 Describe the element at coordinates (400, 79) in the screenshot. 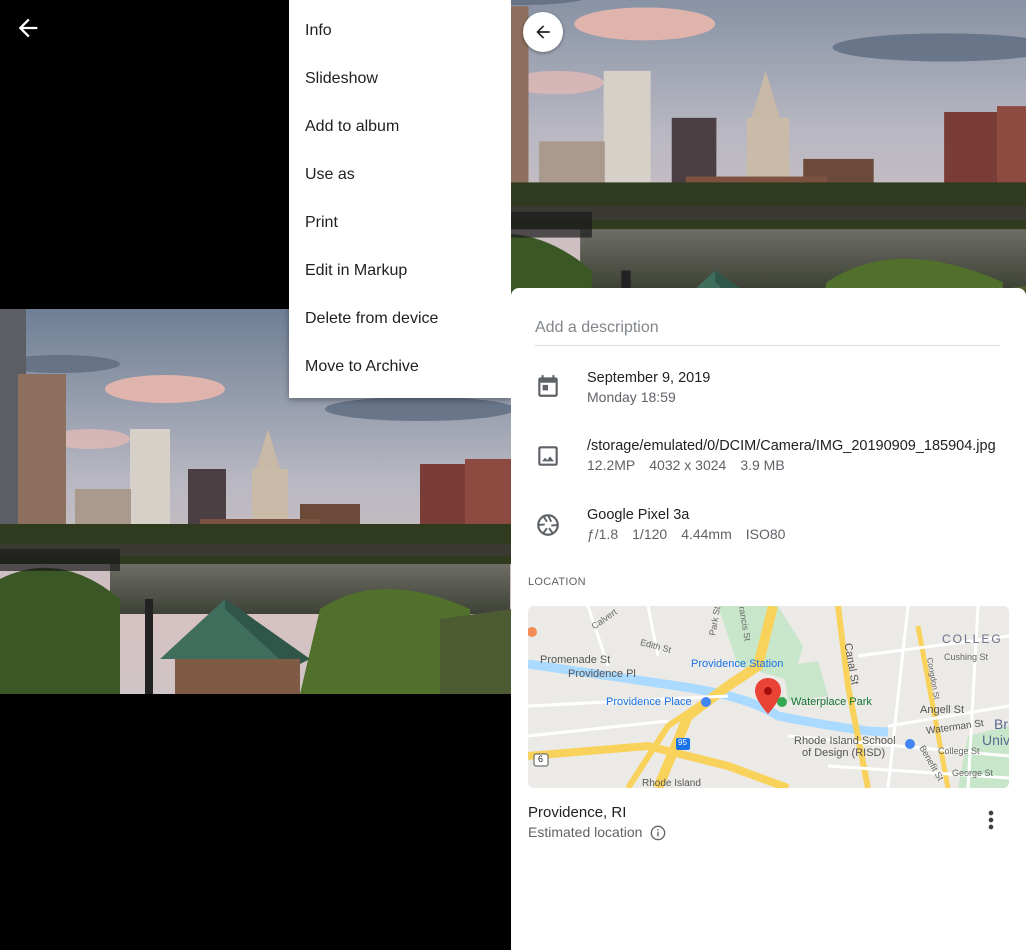

I see `menu-item-slideshow: Slideshow` at that location.